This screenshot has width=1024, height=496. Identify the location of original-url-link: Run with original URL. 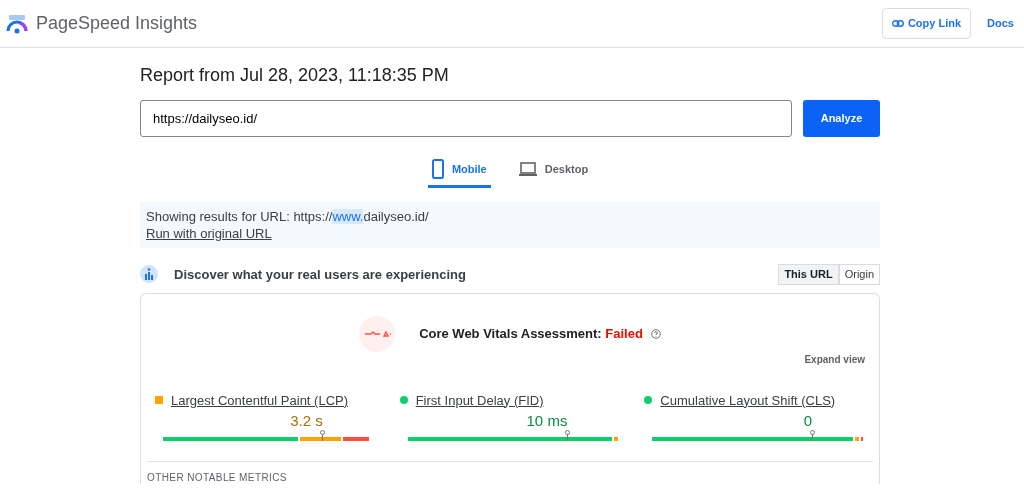
(209, 233).